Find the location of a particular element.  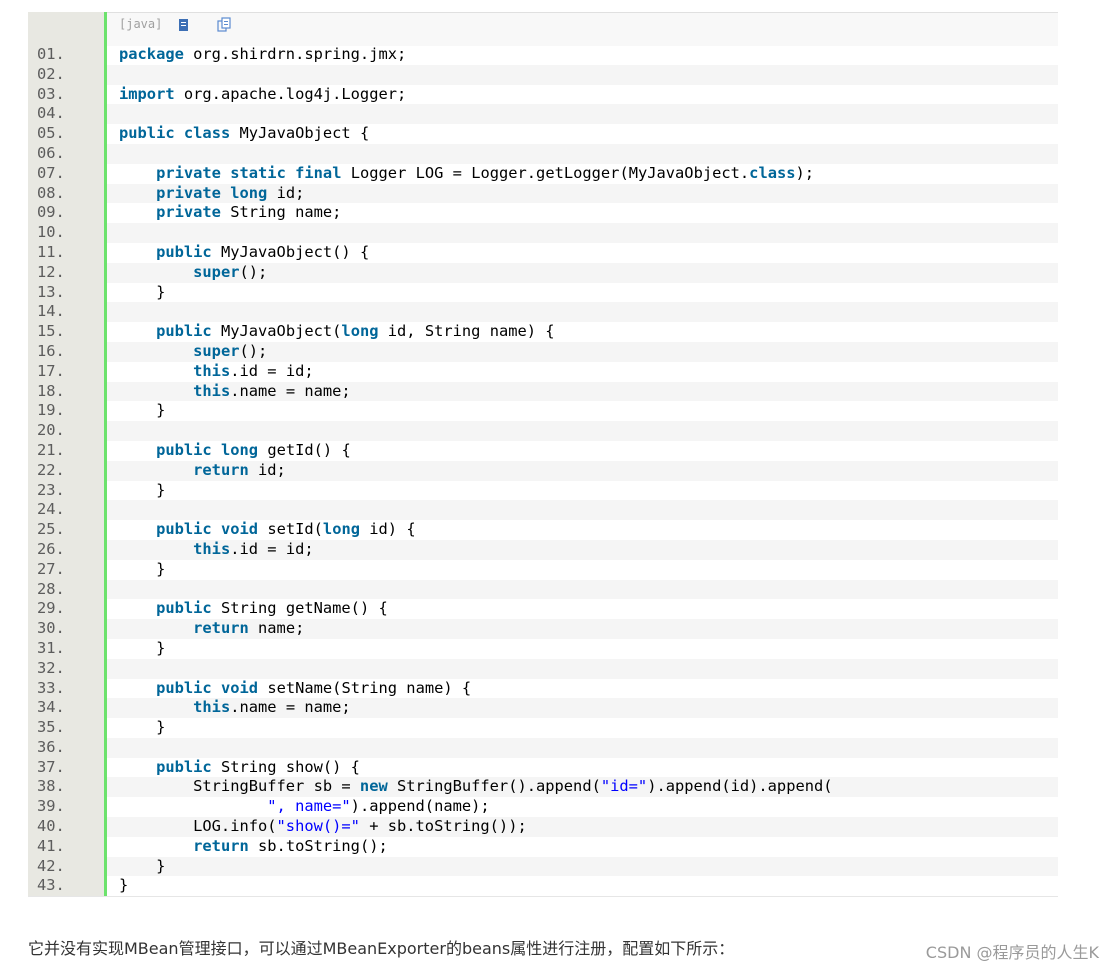

code-line: 21. public long getId() { is located at coordinates (543, 451).